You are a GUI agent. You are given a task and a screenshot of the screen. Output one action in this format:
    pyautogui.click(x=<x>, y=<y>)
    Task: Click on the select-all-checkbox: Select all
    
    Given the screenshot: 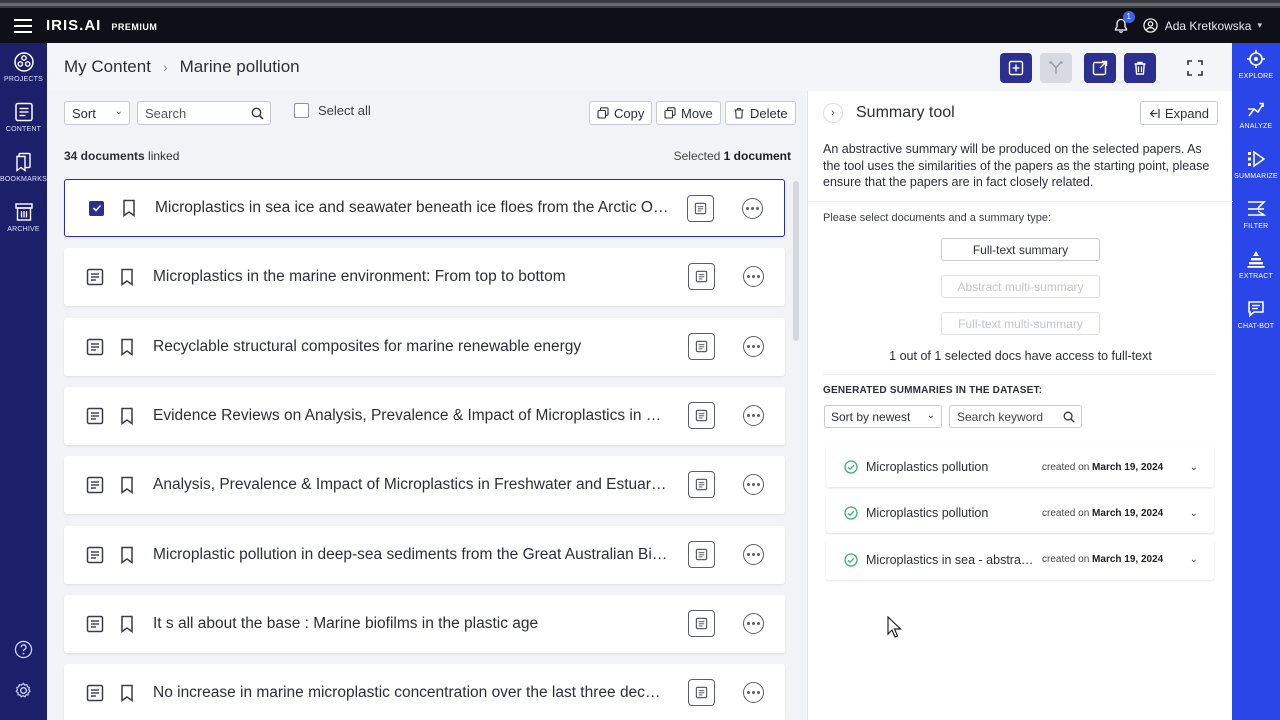 What is the action you would take?
    pyautogui.click(x=332, y=110)
    